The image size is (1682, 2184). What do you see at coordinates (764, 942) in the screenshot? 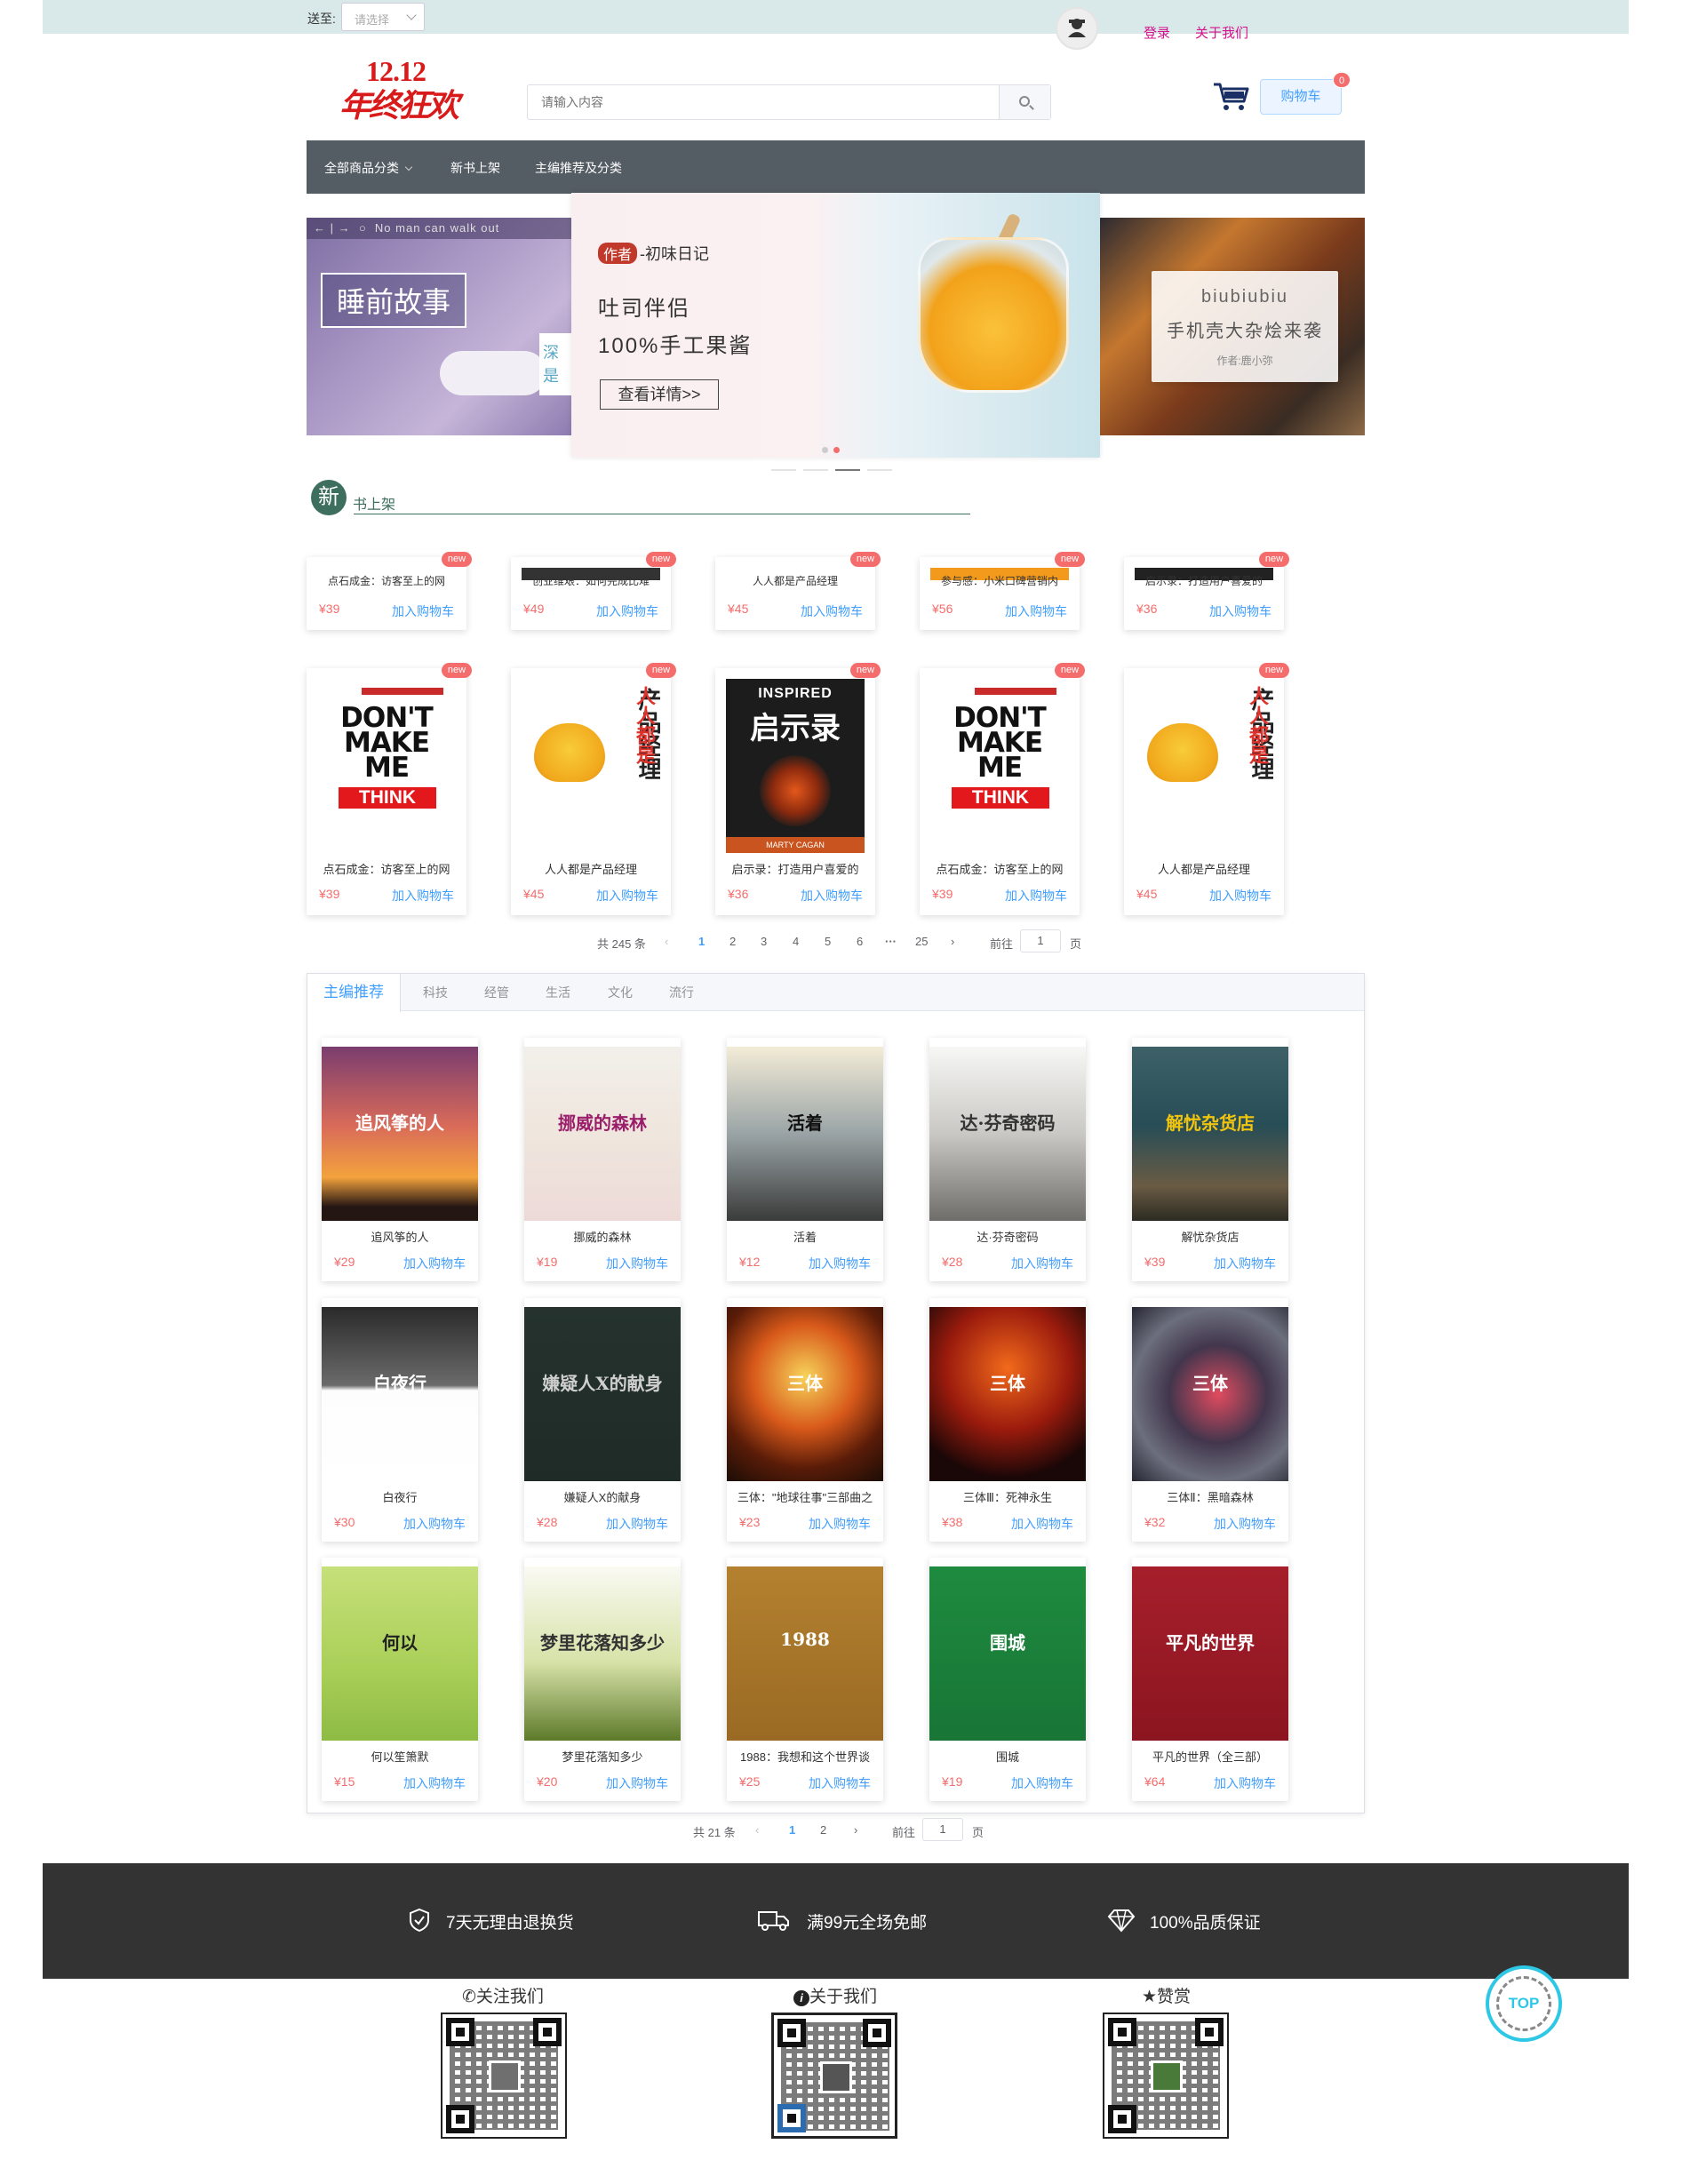
I see `page-number: 3` at bounding box center [764, 942].